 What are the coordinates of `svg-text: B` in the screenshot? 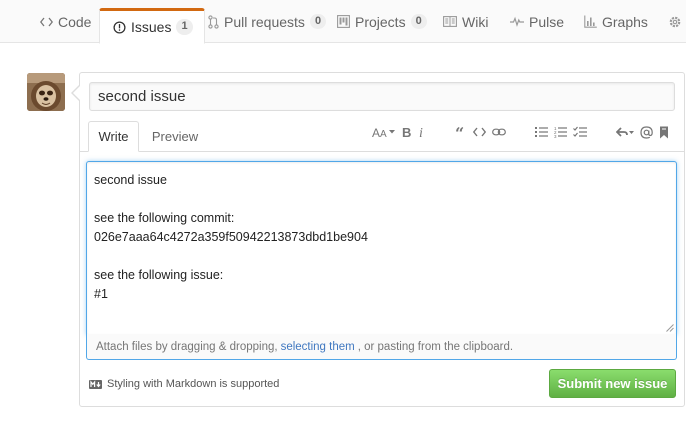 It's located at (406, 132).